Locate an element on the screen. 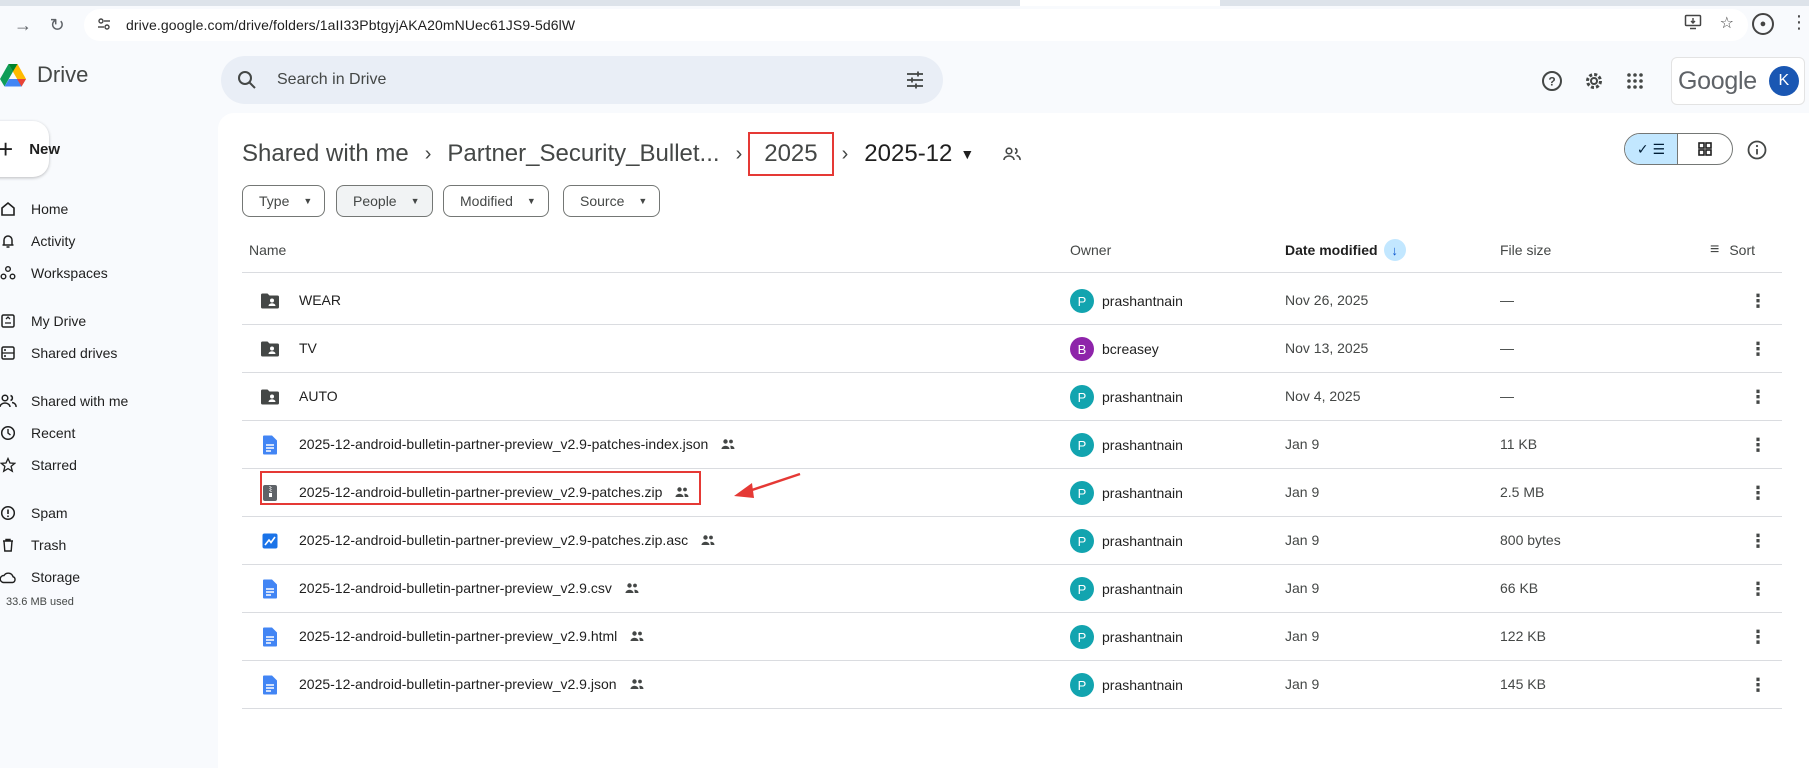 The width and height of the screenshot is (1809, 768). filter-chip-type: Type ▼ is located at coordinates (284, 201).